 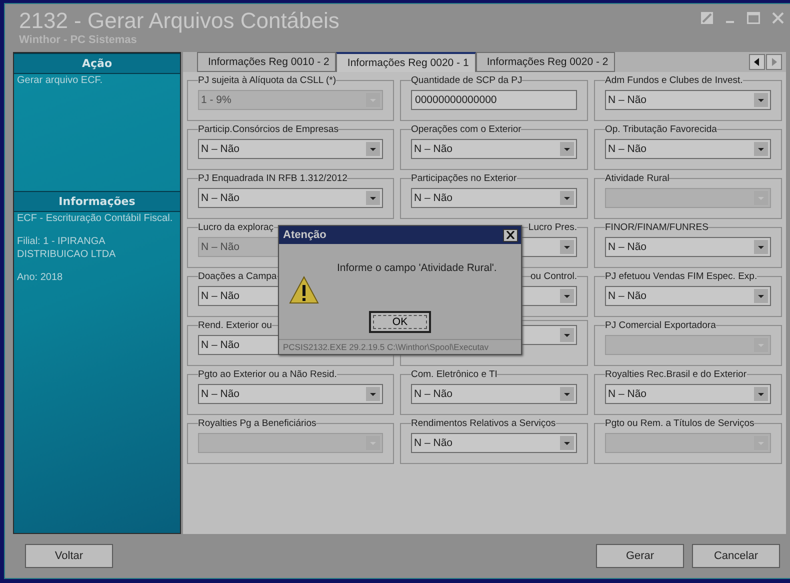 I want to click on window-title: 2132 - Gerar Arquivos Contábeis, so click(x=179, y=21).